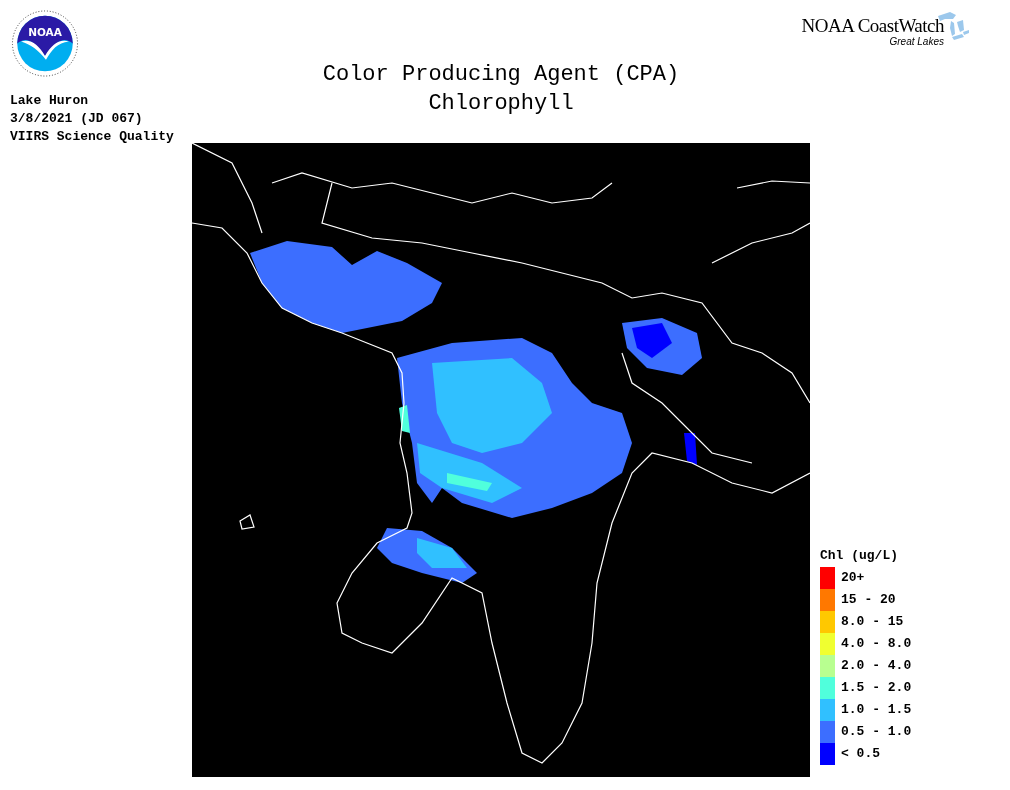 Image resolution: width=1010 pixels, height=790 pixels. What do you see at coordinates (872, 26) in the screenshot?
I see `brand-name: NOAA CoastWatch` at bounding box center [872, 26].